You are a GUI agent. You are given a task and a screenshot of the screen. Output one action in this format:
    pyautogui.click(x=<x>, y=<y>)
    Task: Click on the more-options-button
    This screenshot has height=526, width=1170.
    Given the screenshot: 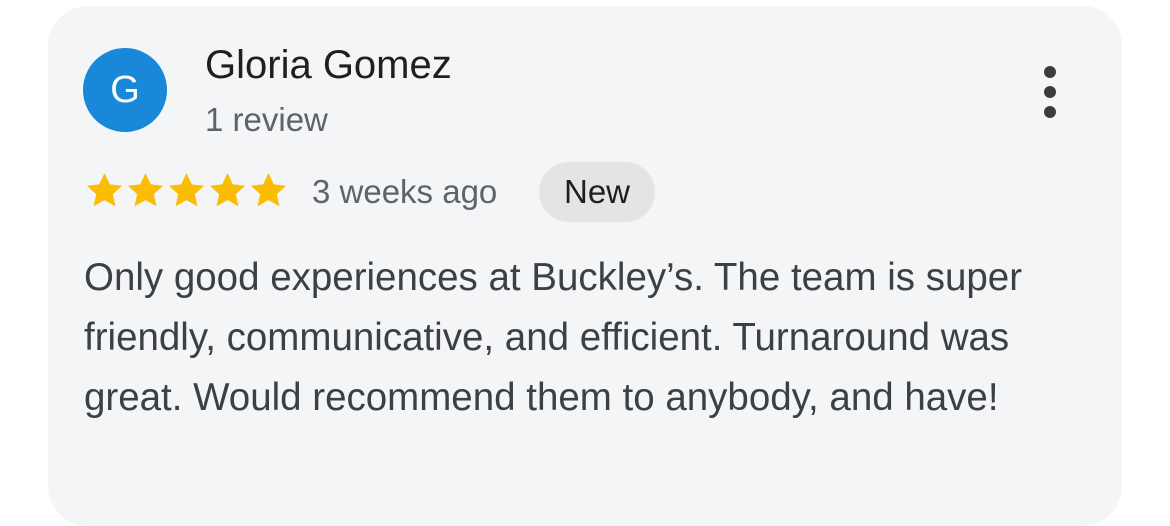 What is the action you would take?
    pyautogui.click(x=1050, y=92)
    